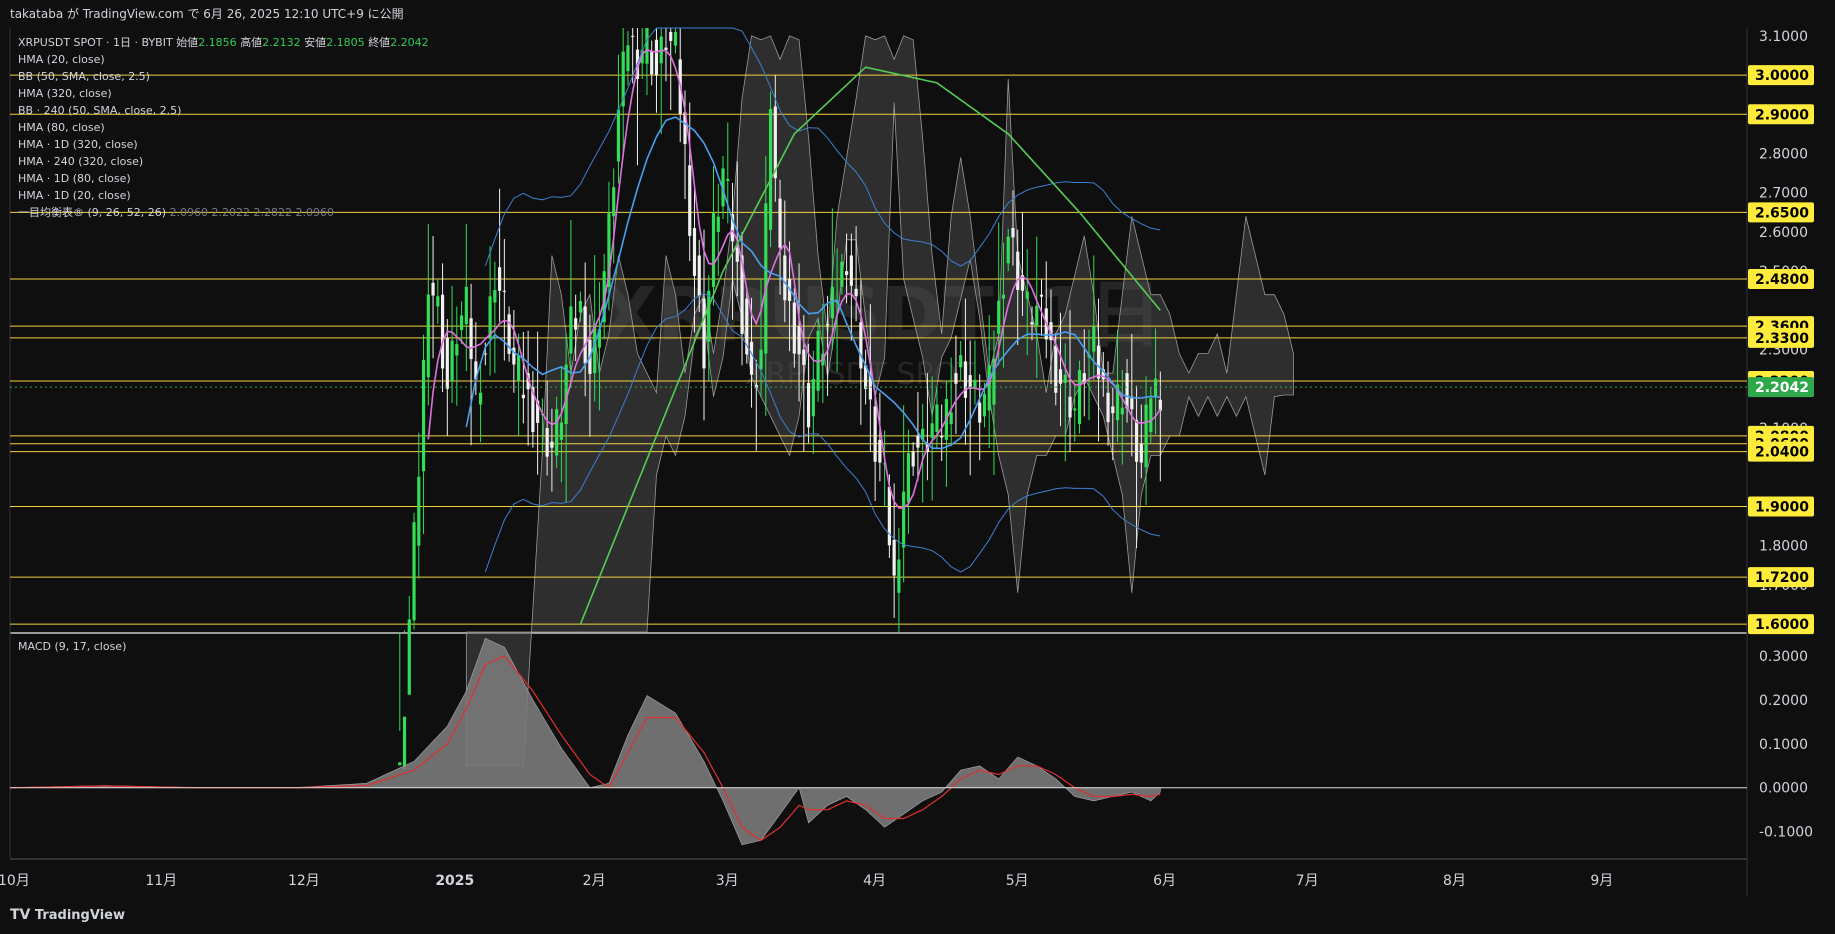  I want to click on indicator-hma320: HMA (320, close), so click(223, 93).